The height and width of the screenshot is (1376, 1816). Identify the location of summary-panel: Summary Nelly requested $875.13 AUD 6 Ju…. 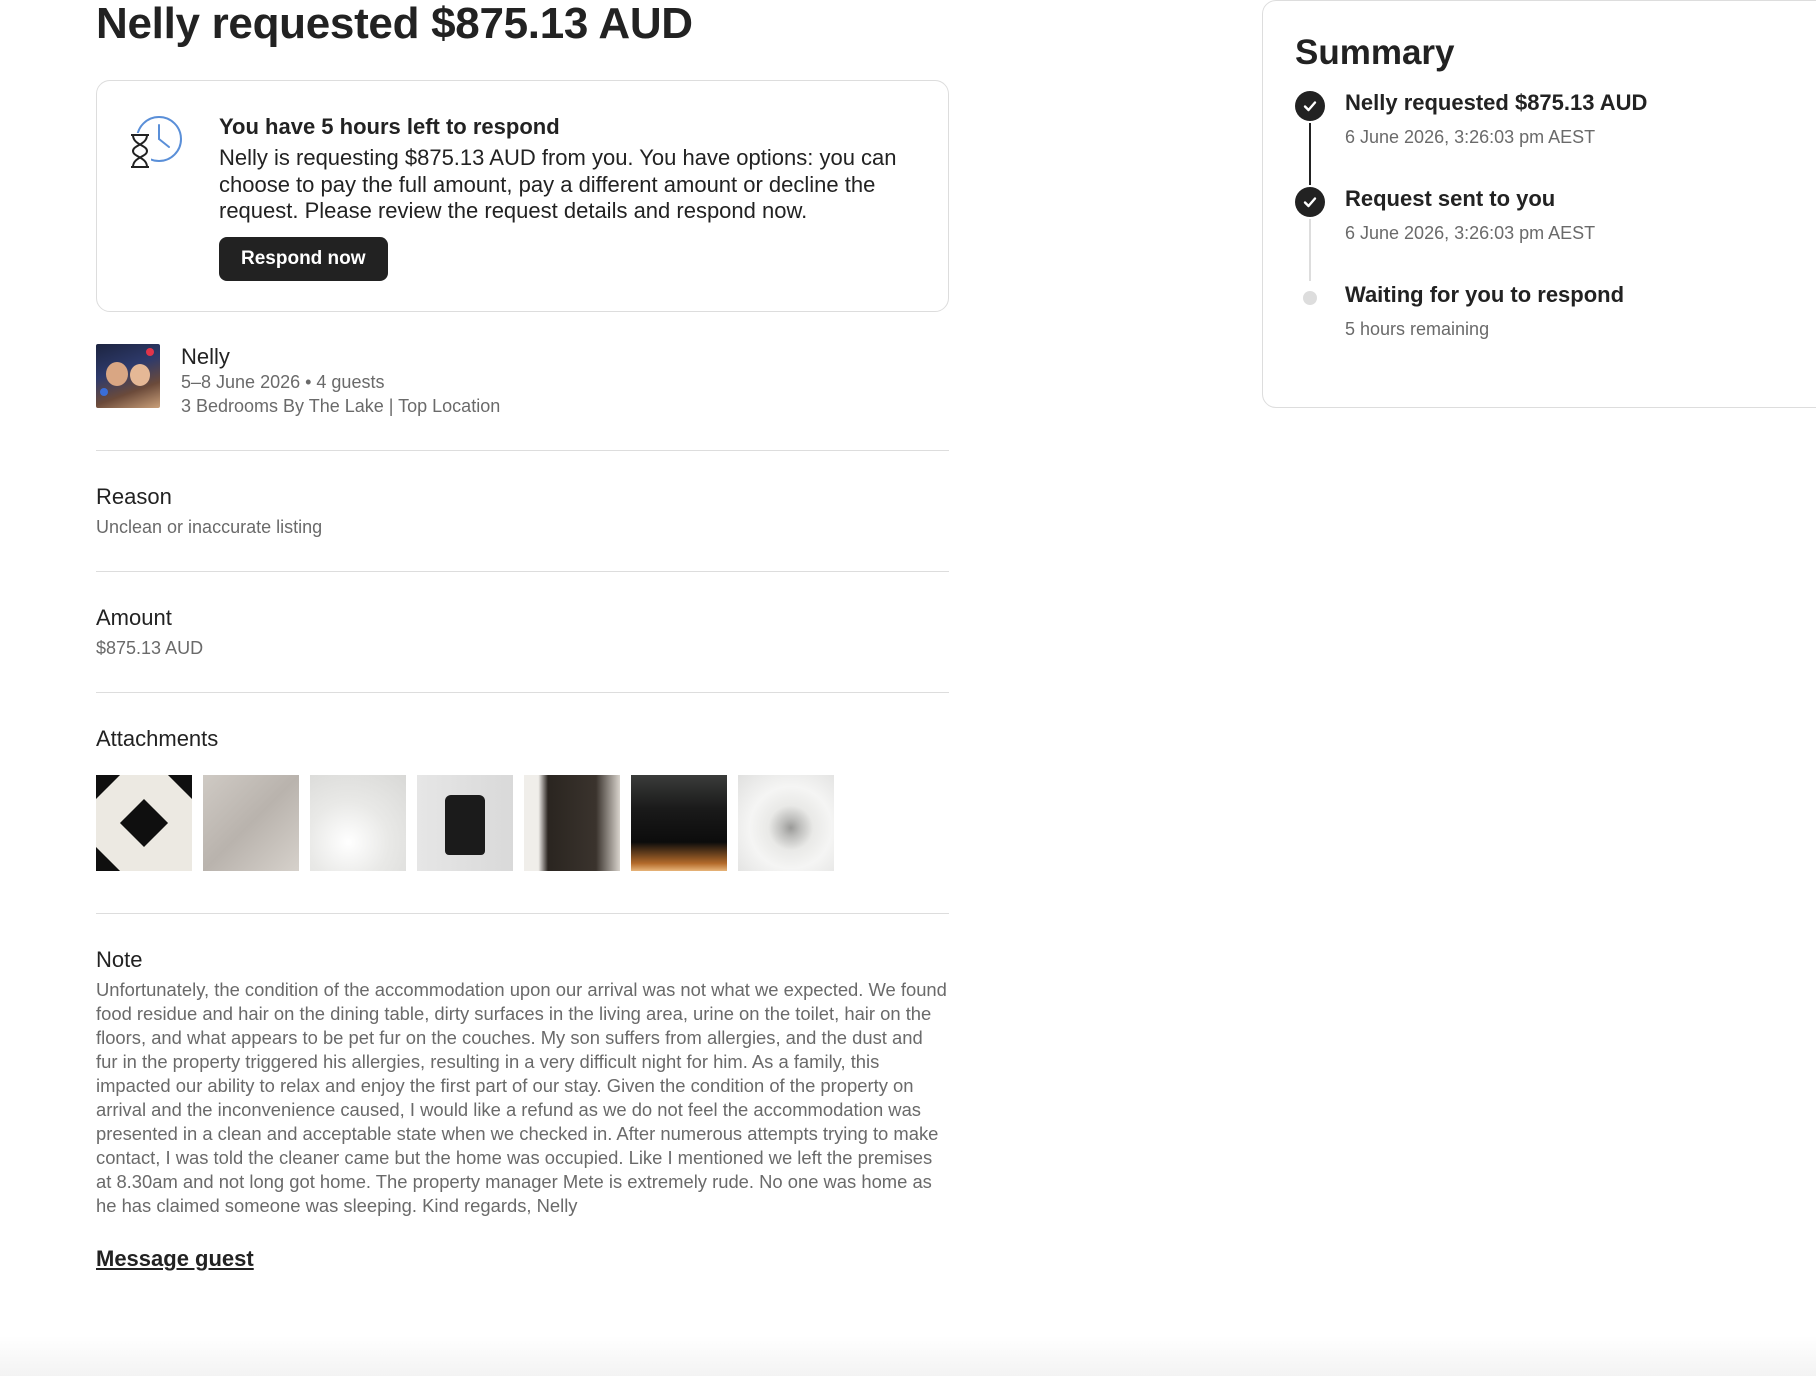
(1539, 204).